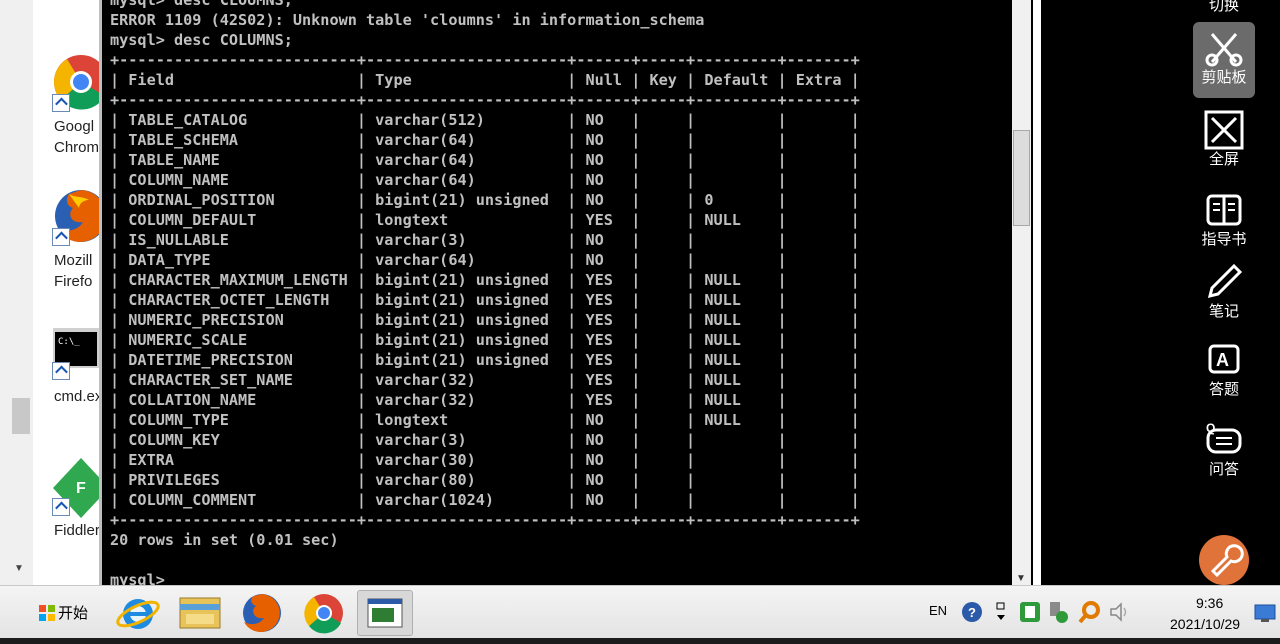 The width and height of the screenshot is (1280, 644). Describe the element at coordinates (47, 613) in the screenshot. I see `windows-logo-icon` at that location.